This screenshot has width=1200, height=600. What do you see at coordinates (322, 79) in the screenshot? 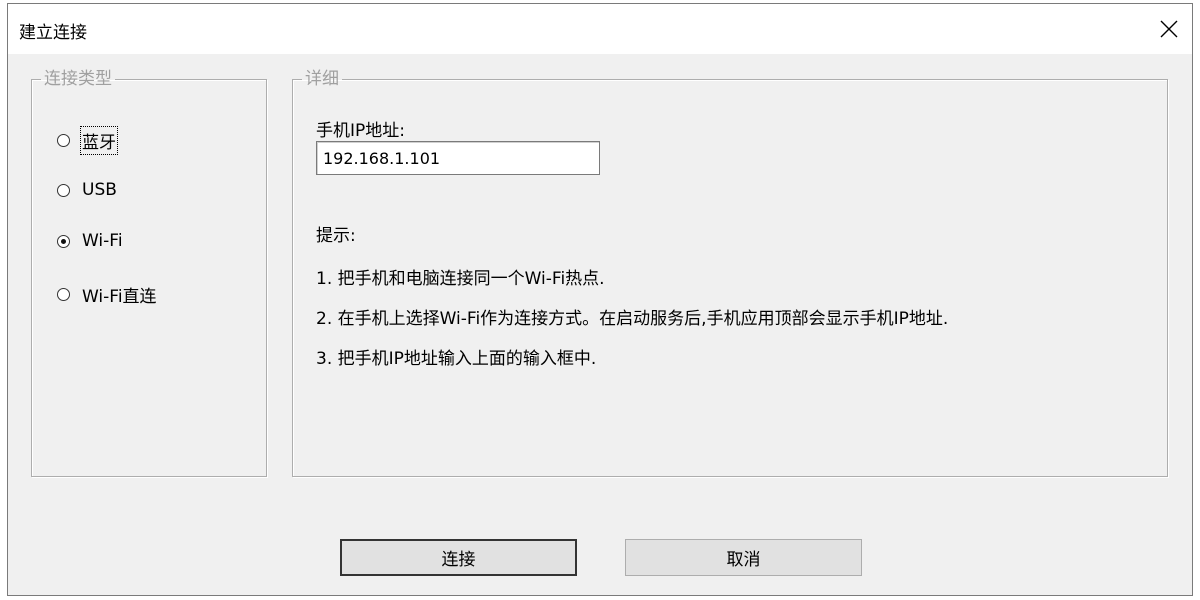
I see `details-legend: 详细` at bounding box center [322, 79].